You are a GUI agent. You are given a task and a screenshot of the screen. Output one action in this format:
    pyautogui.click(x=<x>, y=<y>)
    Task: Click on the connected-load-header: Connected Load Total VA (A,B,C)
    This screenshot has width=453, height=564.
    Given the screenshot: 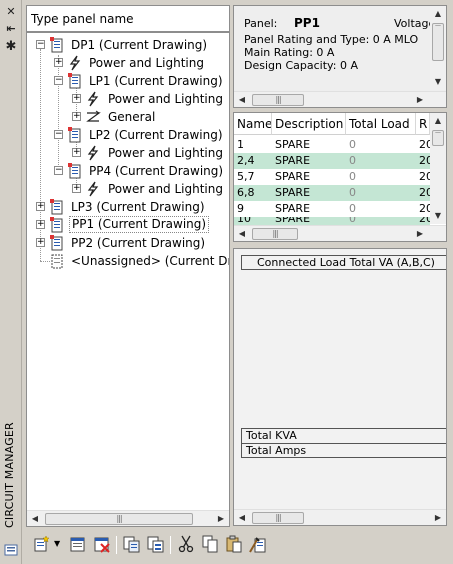 What is the action you would take?
    pyautogui.click(x=343, y=262)
    